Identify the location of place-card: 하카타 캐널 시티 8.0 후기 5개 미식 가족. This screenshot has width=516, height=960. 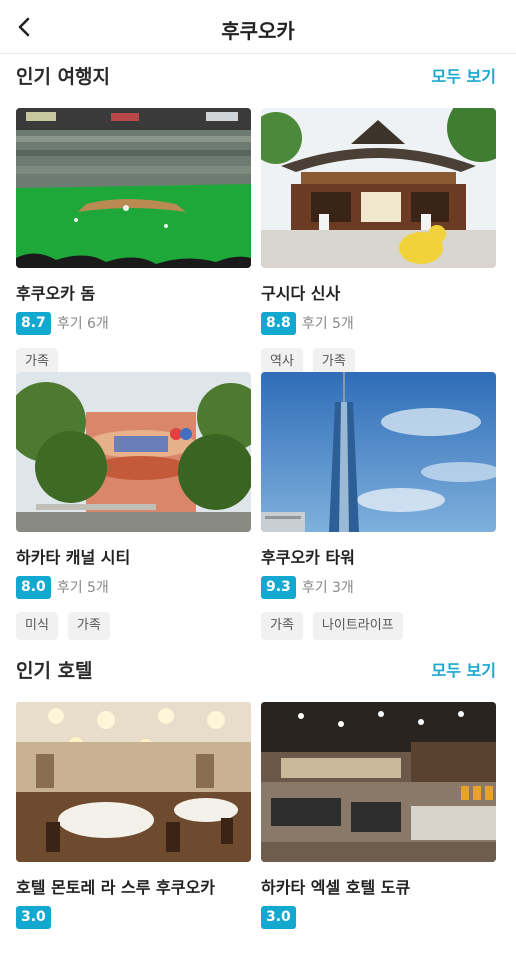
(133, 506).